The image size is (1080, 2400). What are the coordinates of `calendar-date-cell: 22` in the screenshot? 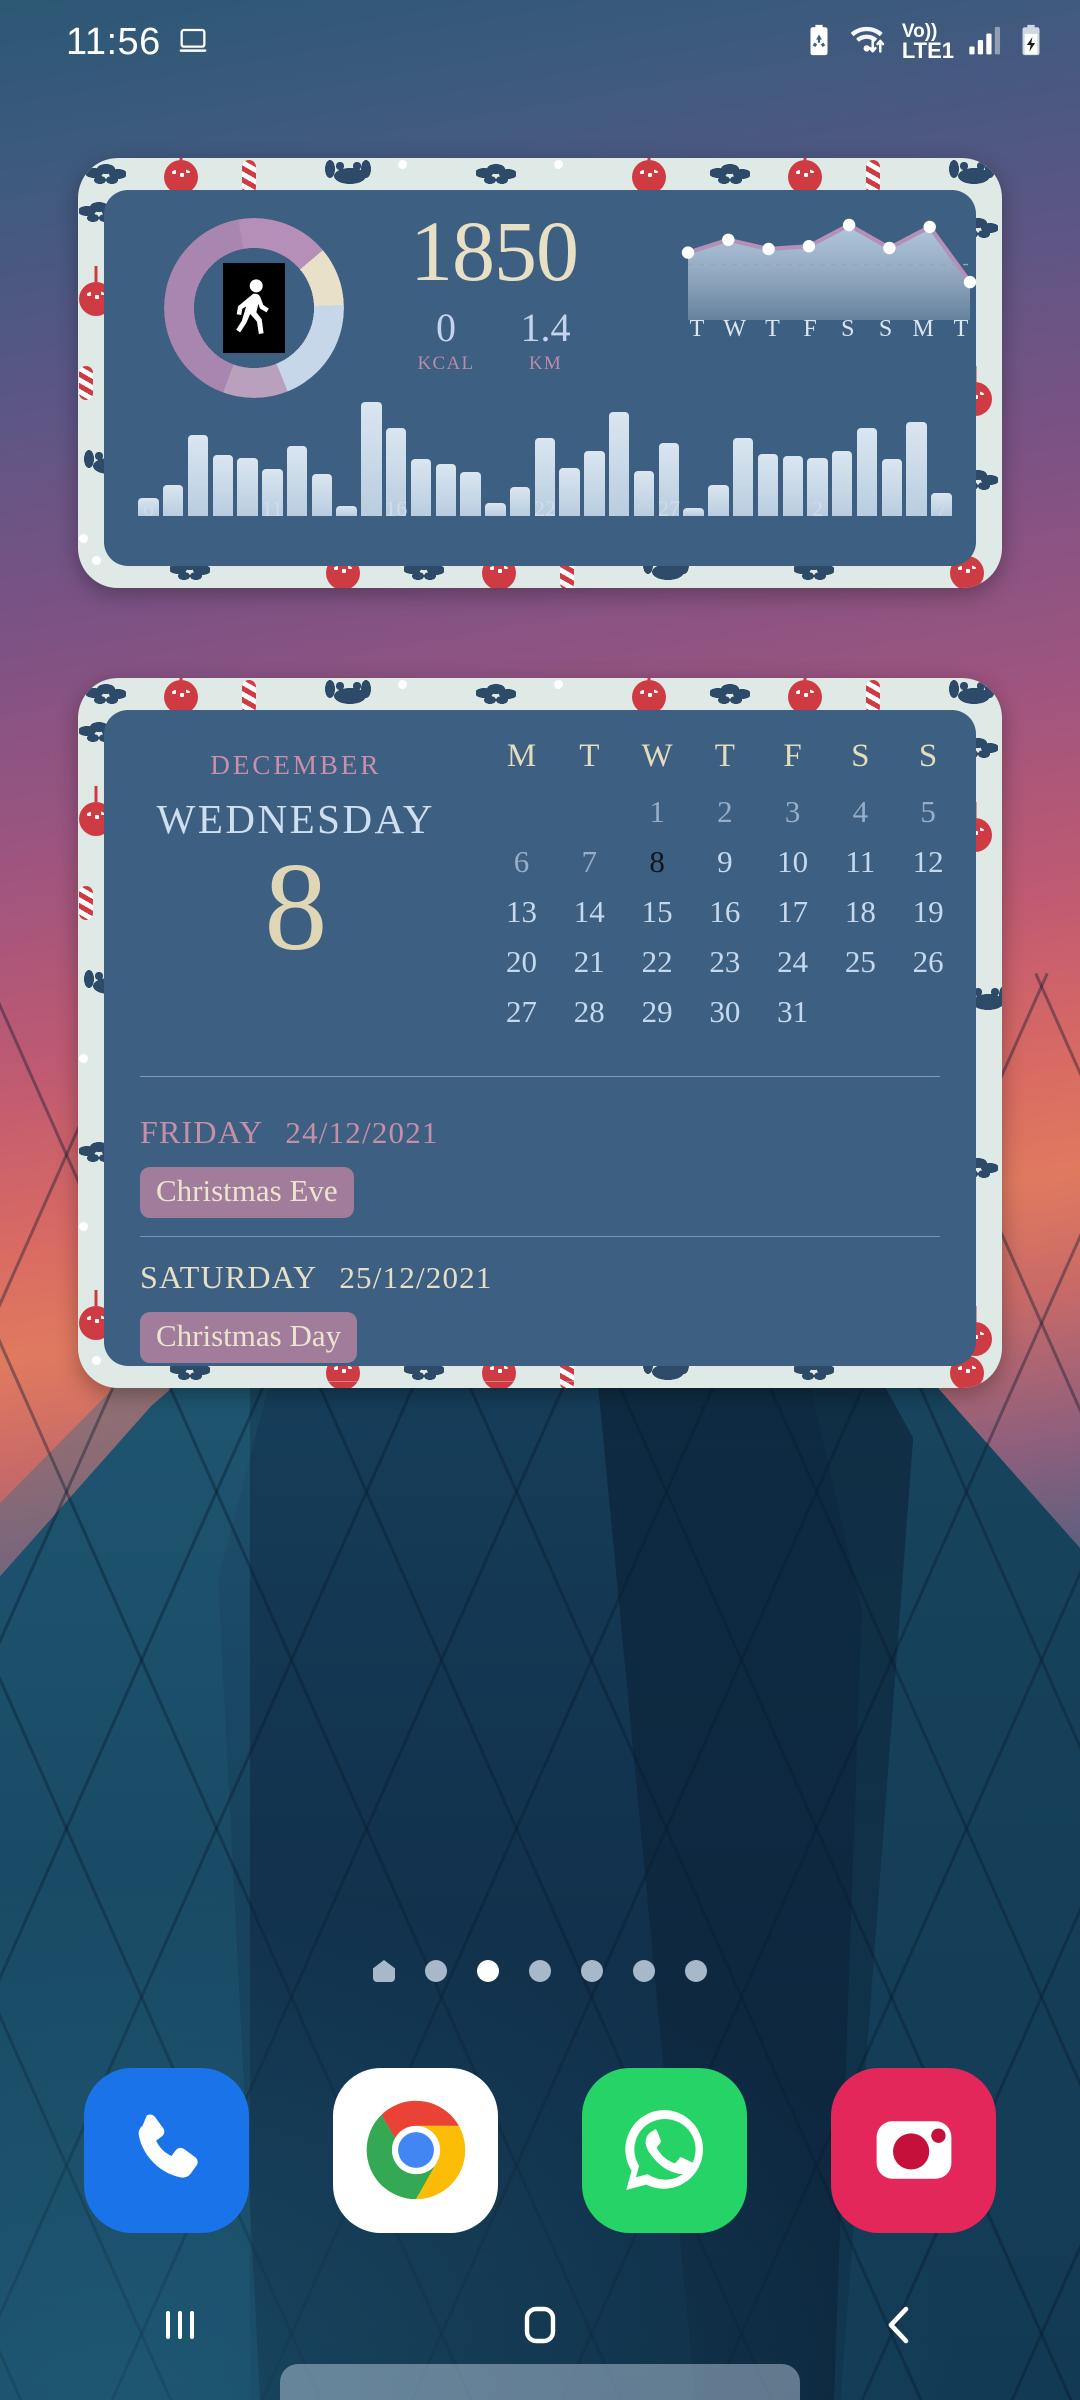 It's located at (657, 962).